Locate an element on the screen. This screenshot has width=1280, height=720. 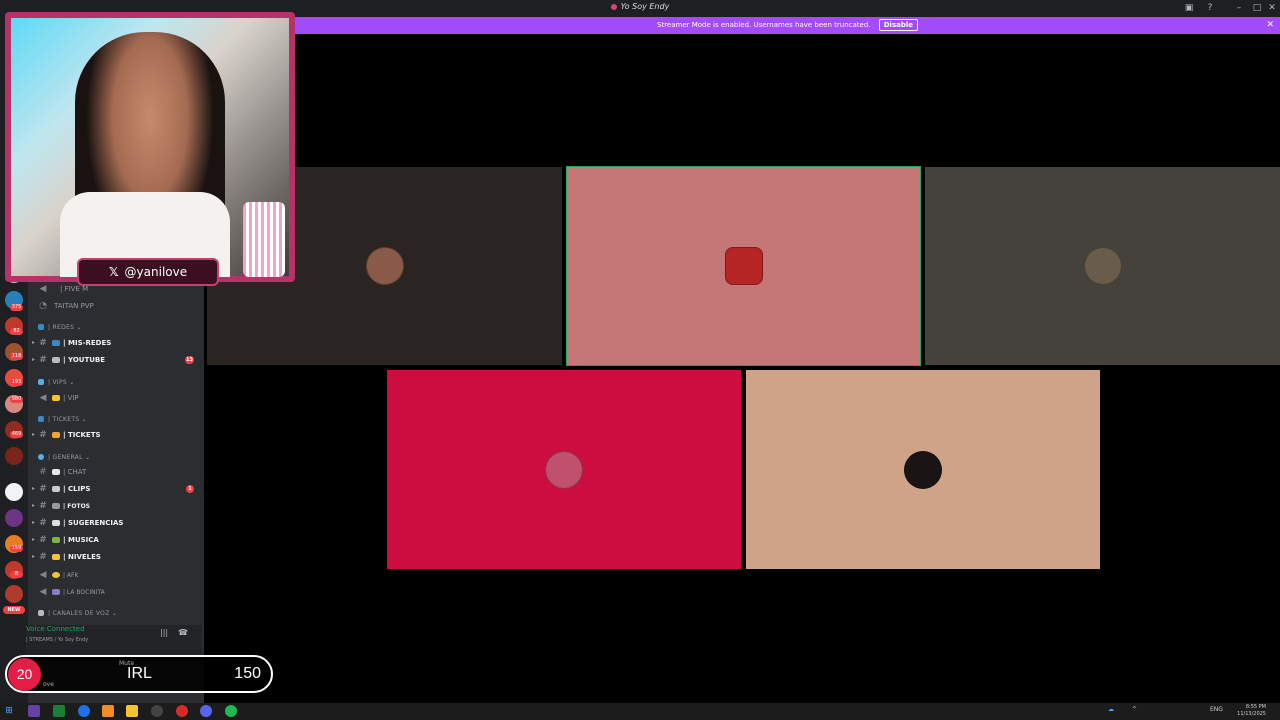
windows-start-icon: ⊞ is located at coordinates (9, 711).